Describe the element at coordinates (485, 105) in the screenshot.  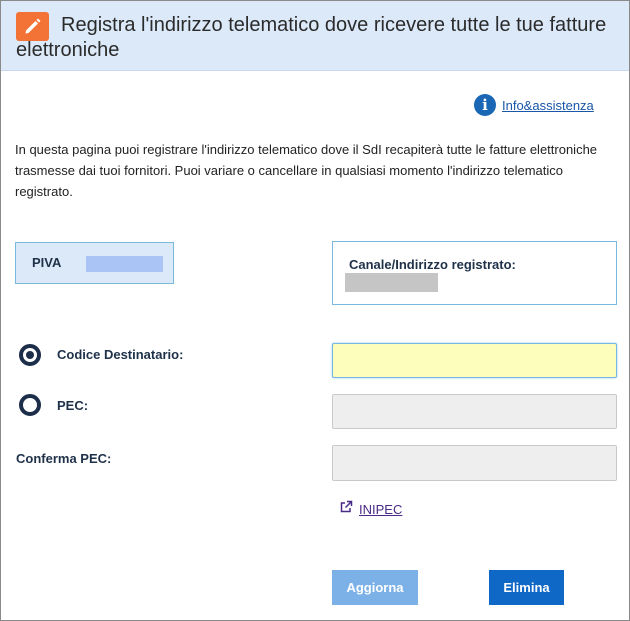
I see `info-icon: i` at that location.